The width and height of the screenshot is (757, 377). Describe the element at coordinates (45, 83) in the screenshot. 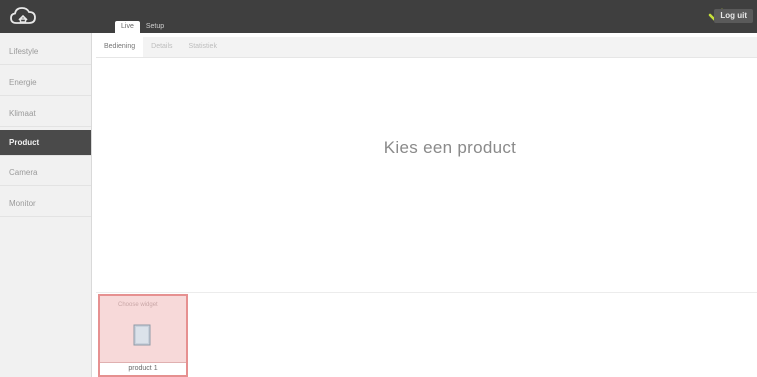

I see `sidebar-item-energie: Energie` at that location.